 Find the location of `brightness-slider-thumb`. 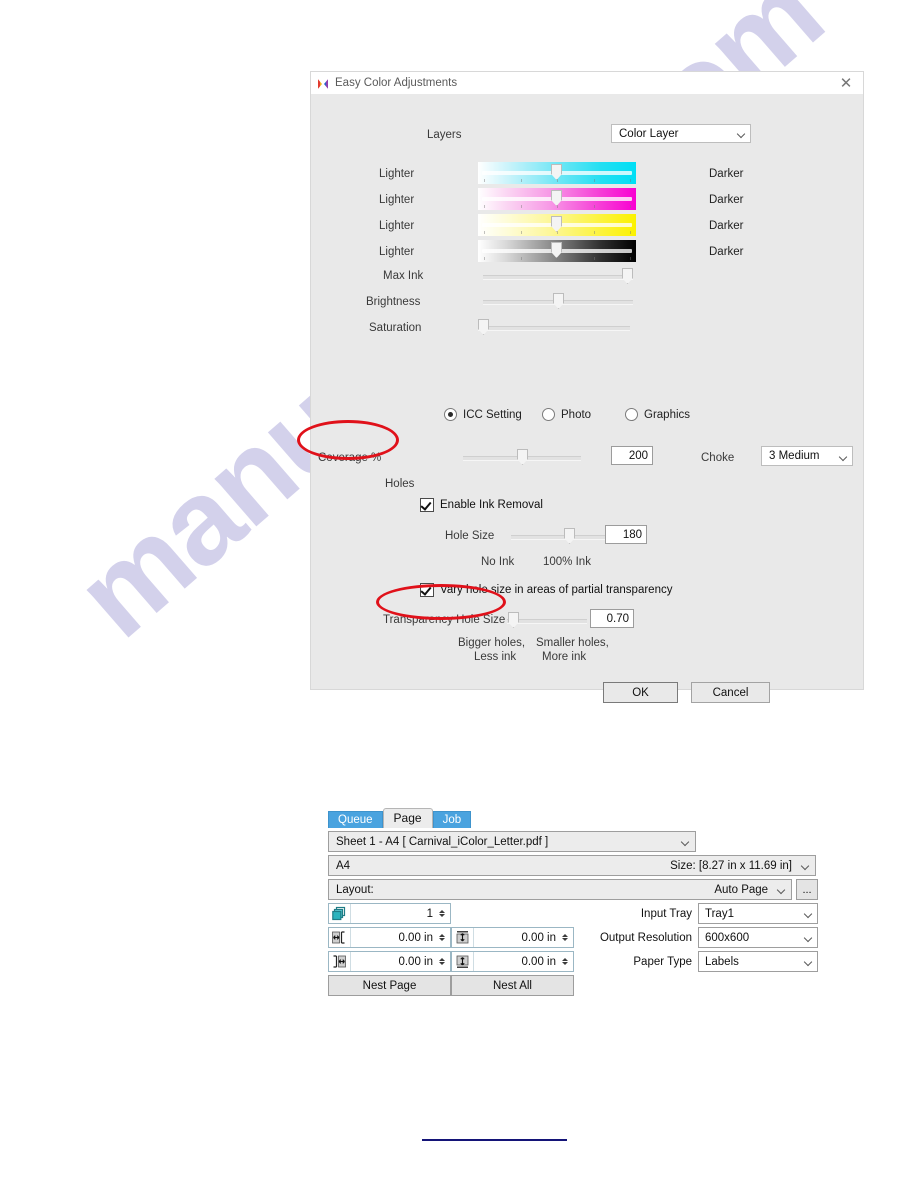

brightness-slider-thumb is located at coordinates (558, 301).